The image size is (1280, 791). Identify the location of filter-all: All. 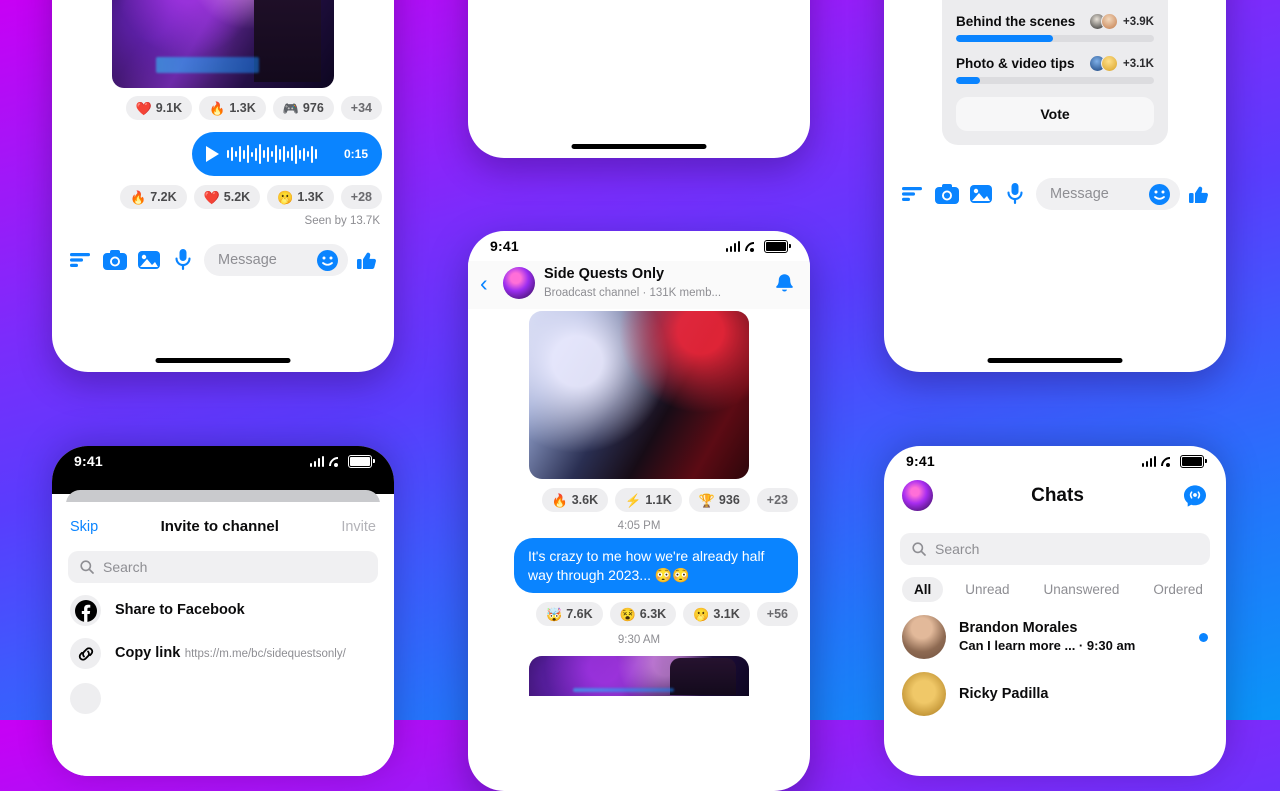
(923, 589).